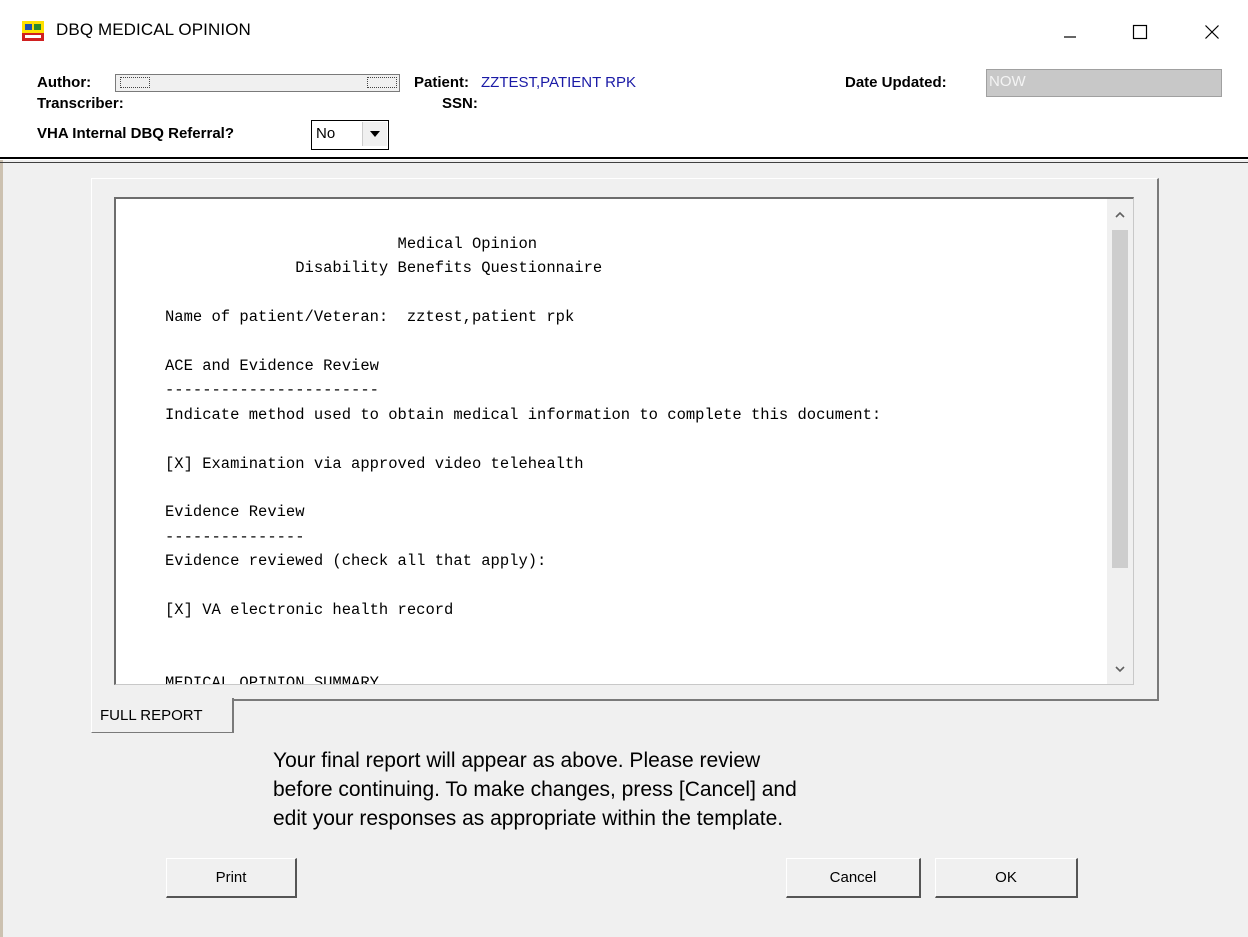 The image size is (1248, 937). I want to click on tab-full-report: FULL REPORT, so click(162, 715).